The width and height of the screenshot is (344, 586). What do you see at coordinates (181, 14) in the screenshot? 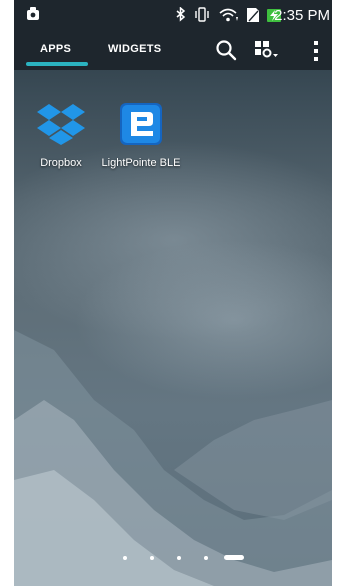
I see `bluetooth-icon` at bounding box center [181, 14].